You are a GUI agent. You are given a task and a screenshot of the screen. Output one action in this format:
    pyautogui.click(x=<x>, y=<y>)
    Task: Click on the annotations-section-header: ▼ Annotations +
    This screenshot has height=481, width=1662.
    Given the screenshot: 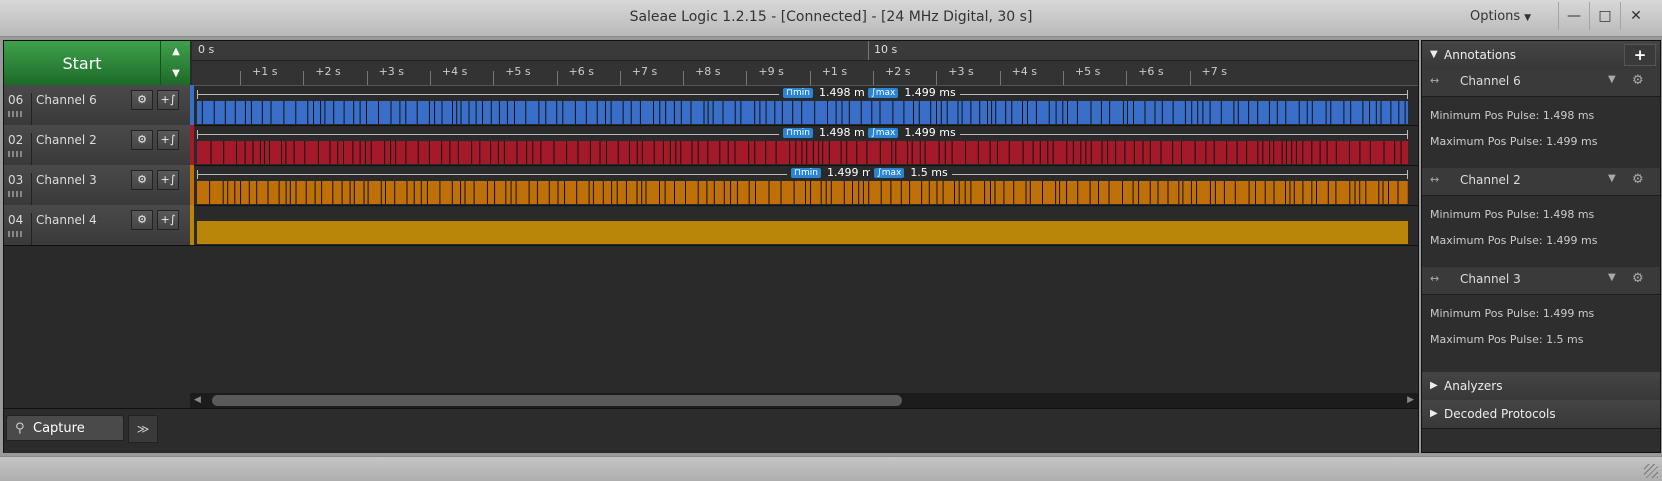 What is the action you would take?
    pyautogui.click(x=1541, y=55)
    